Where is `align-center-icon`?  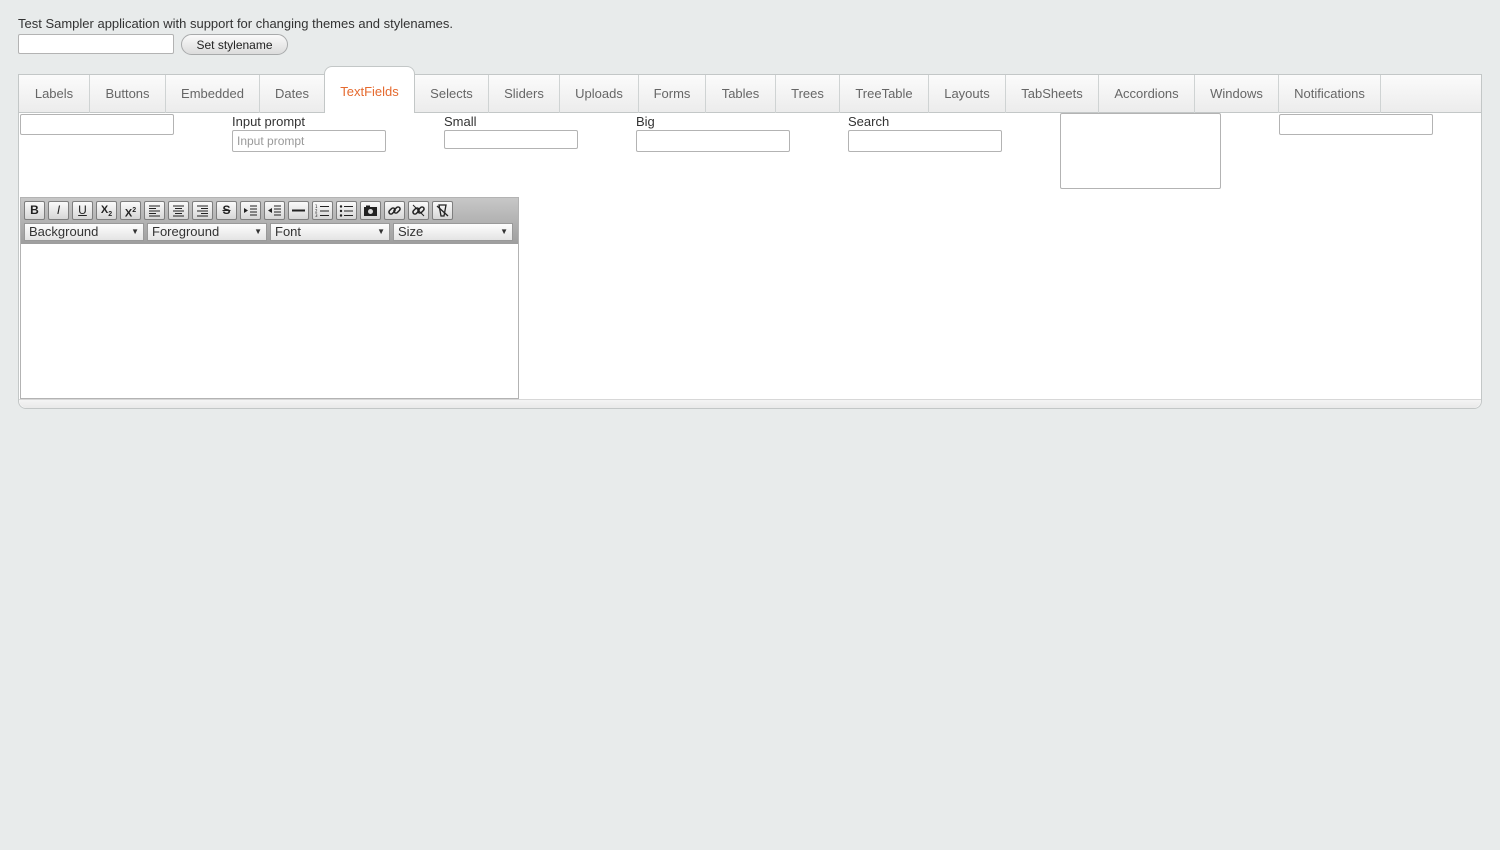 align-center-icon is located at coordinates (178, 210).